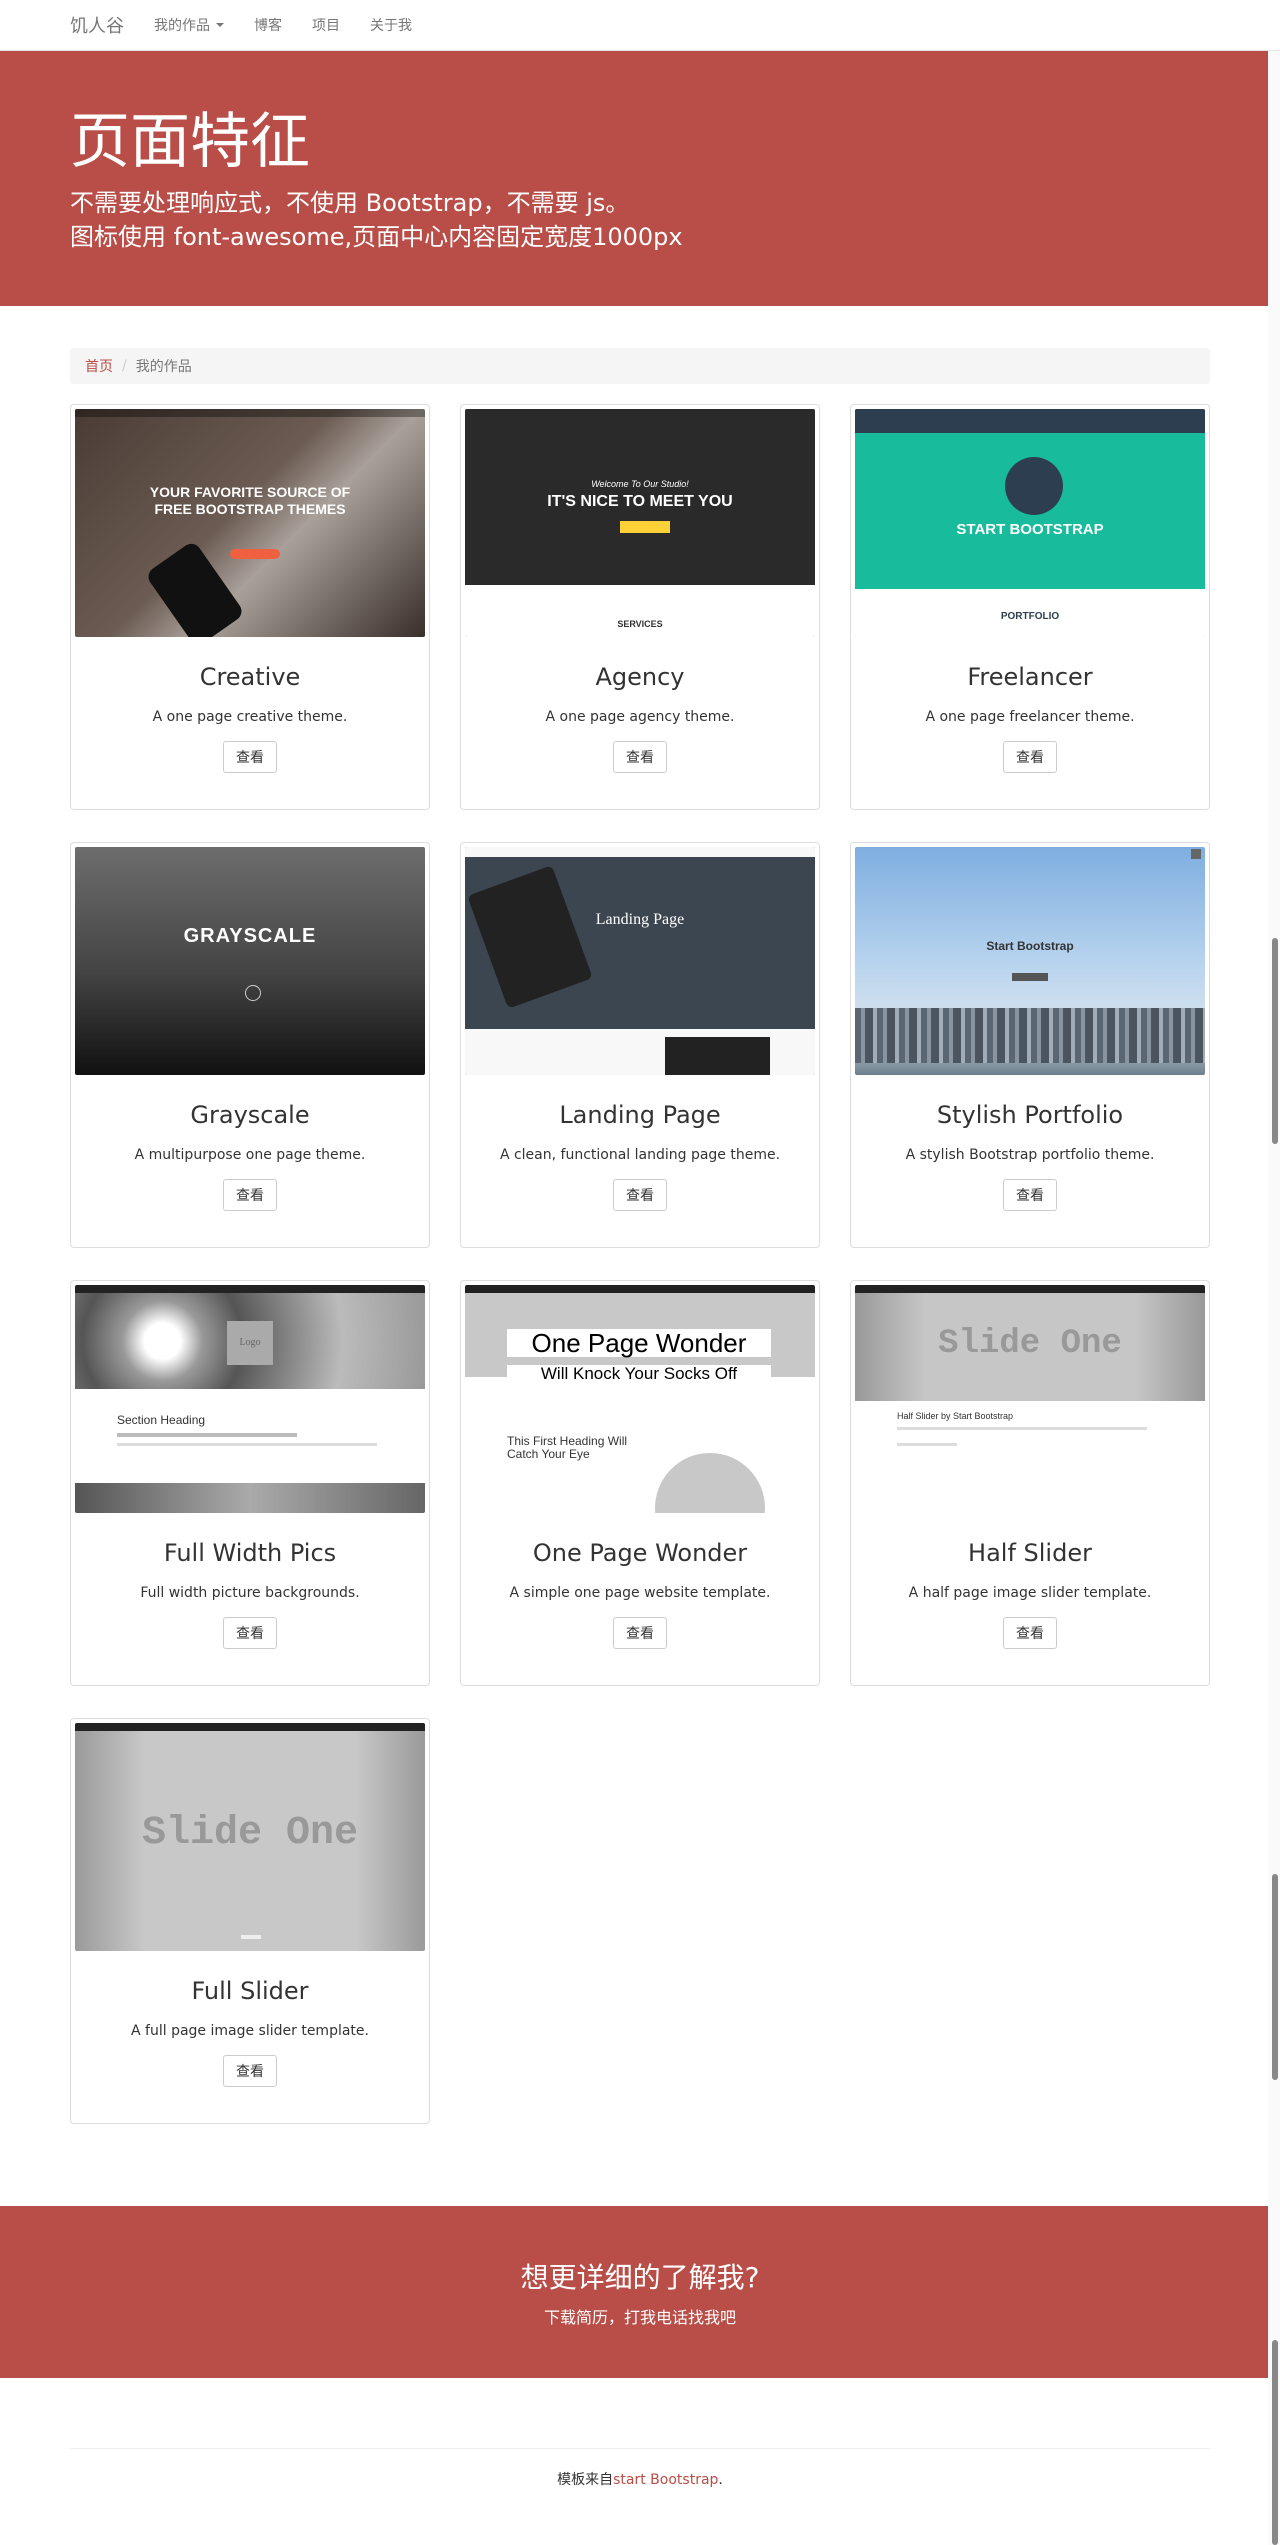 This screenshot has height=2545, width=1280. I want to click on card-description: A full page image slider template., so click(250, 2031).